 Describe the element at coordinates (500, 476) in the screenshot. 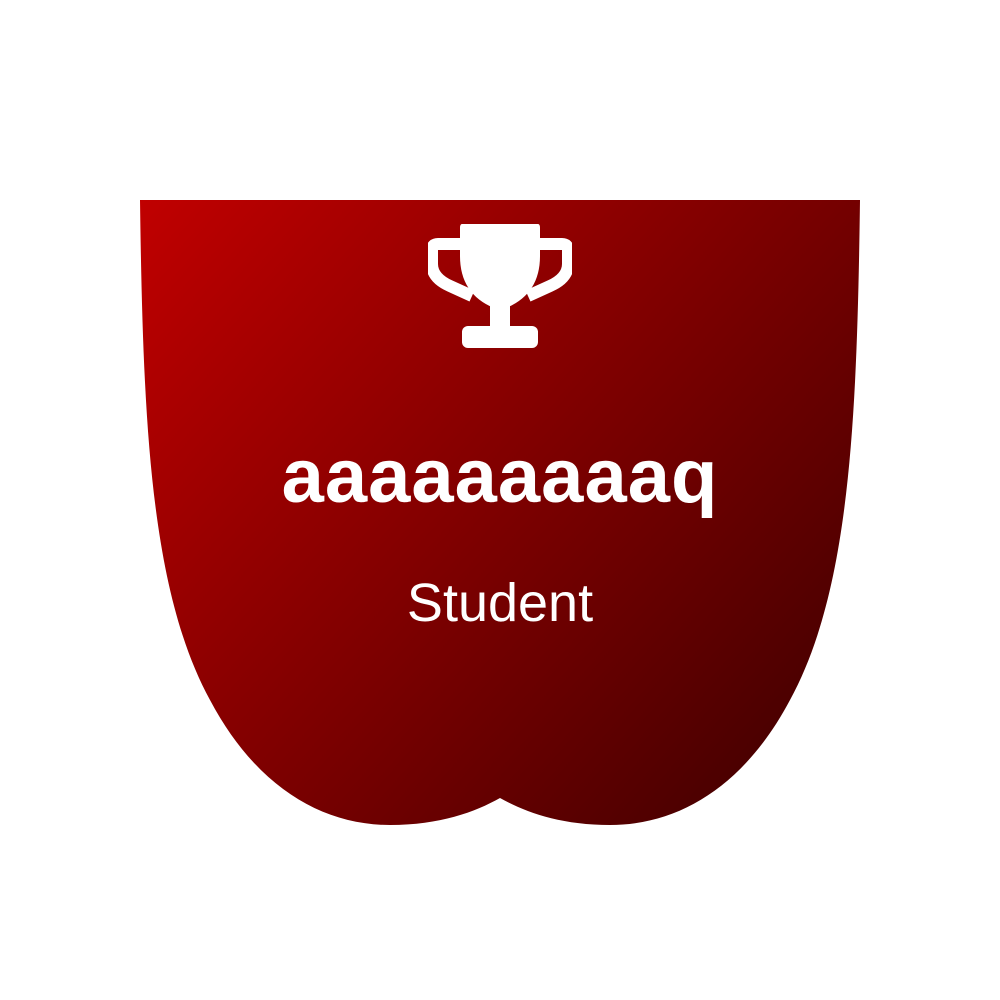

I see `badge-name: aaaaaaaaaq` at that location.